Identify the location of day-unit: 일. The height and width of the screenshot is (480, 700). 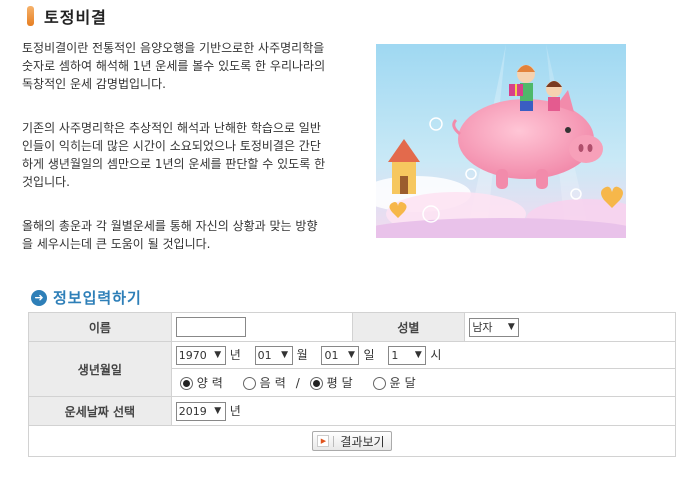
(369, 354).